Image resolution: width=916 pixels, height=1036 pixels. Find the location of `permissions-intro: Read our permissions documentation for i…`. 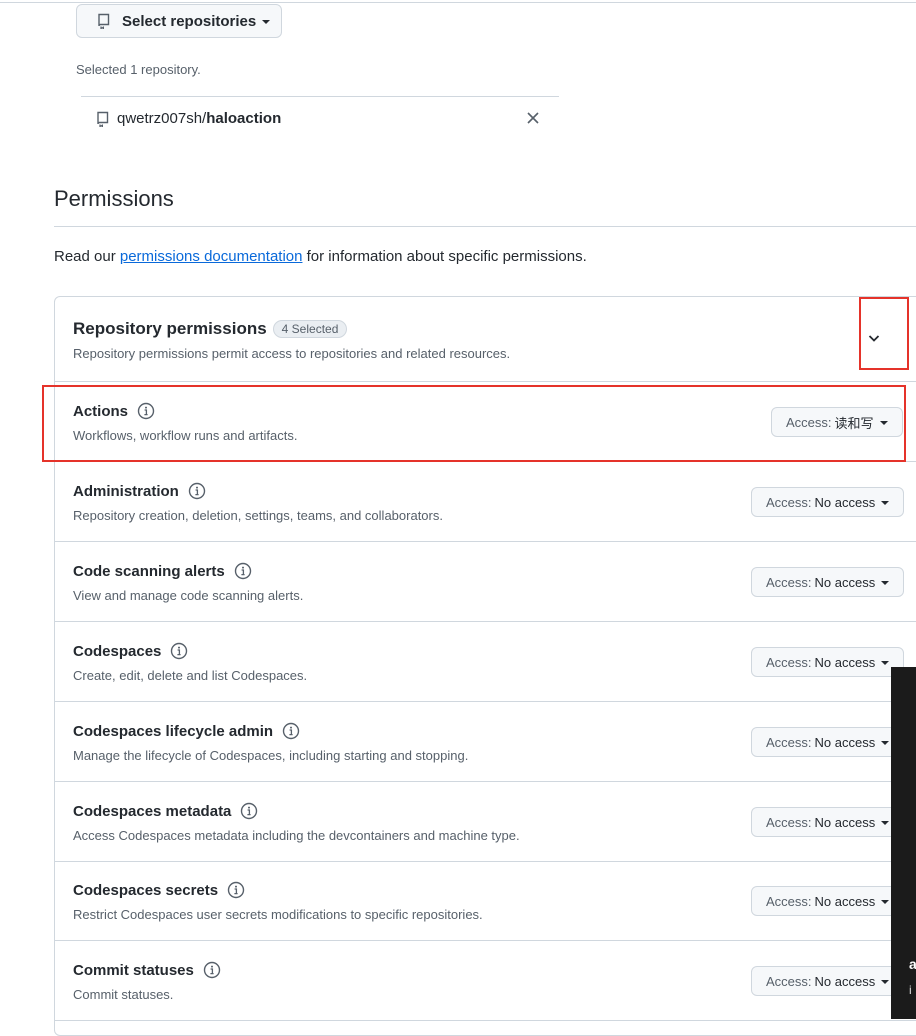

permissions-intro: Read our permissions documentation for i… is located at coordinates (320, 256).